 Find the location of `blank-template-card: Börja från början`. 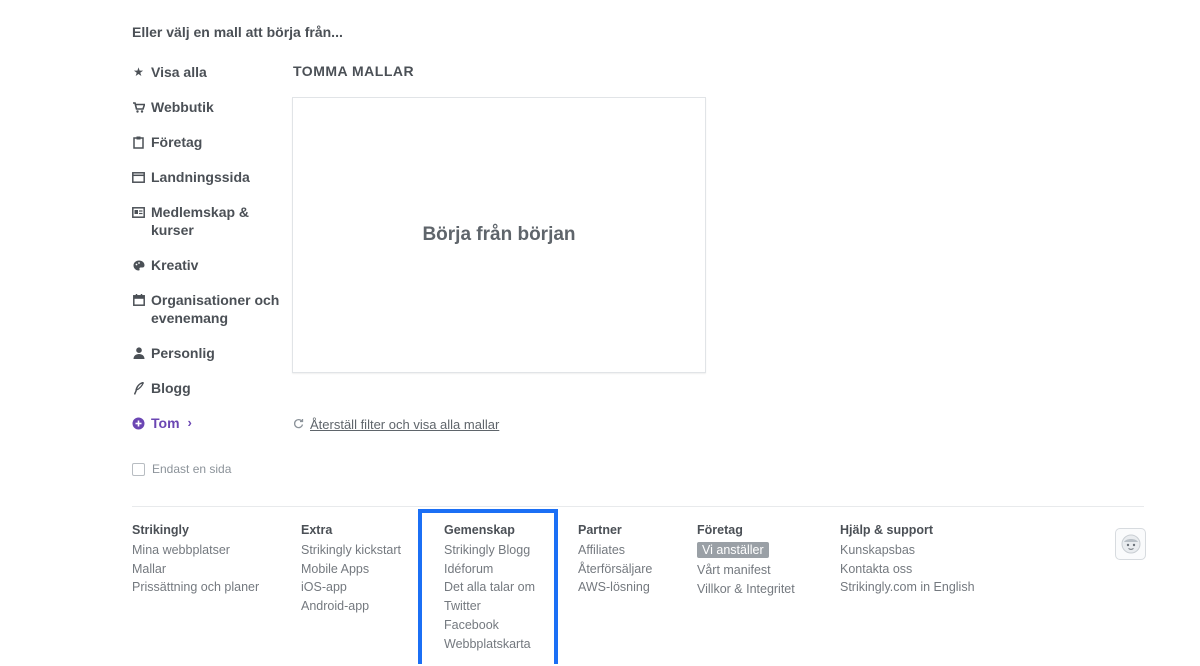

blank-template-card: Börja från början is located at coordinates (499, 235).